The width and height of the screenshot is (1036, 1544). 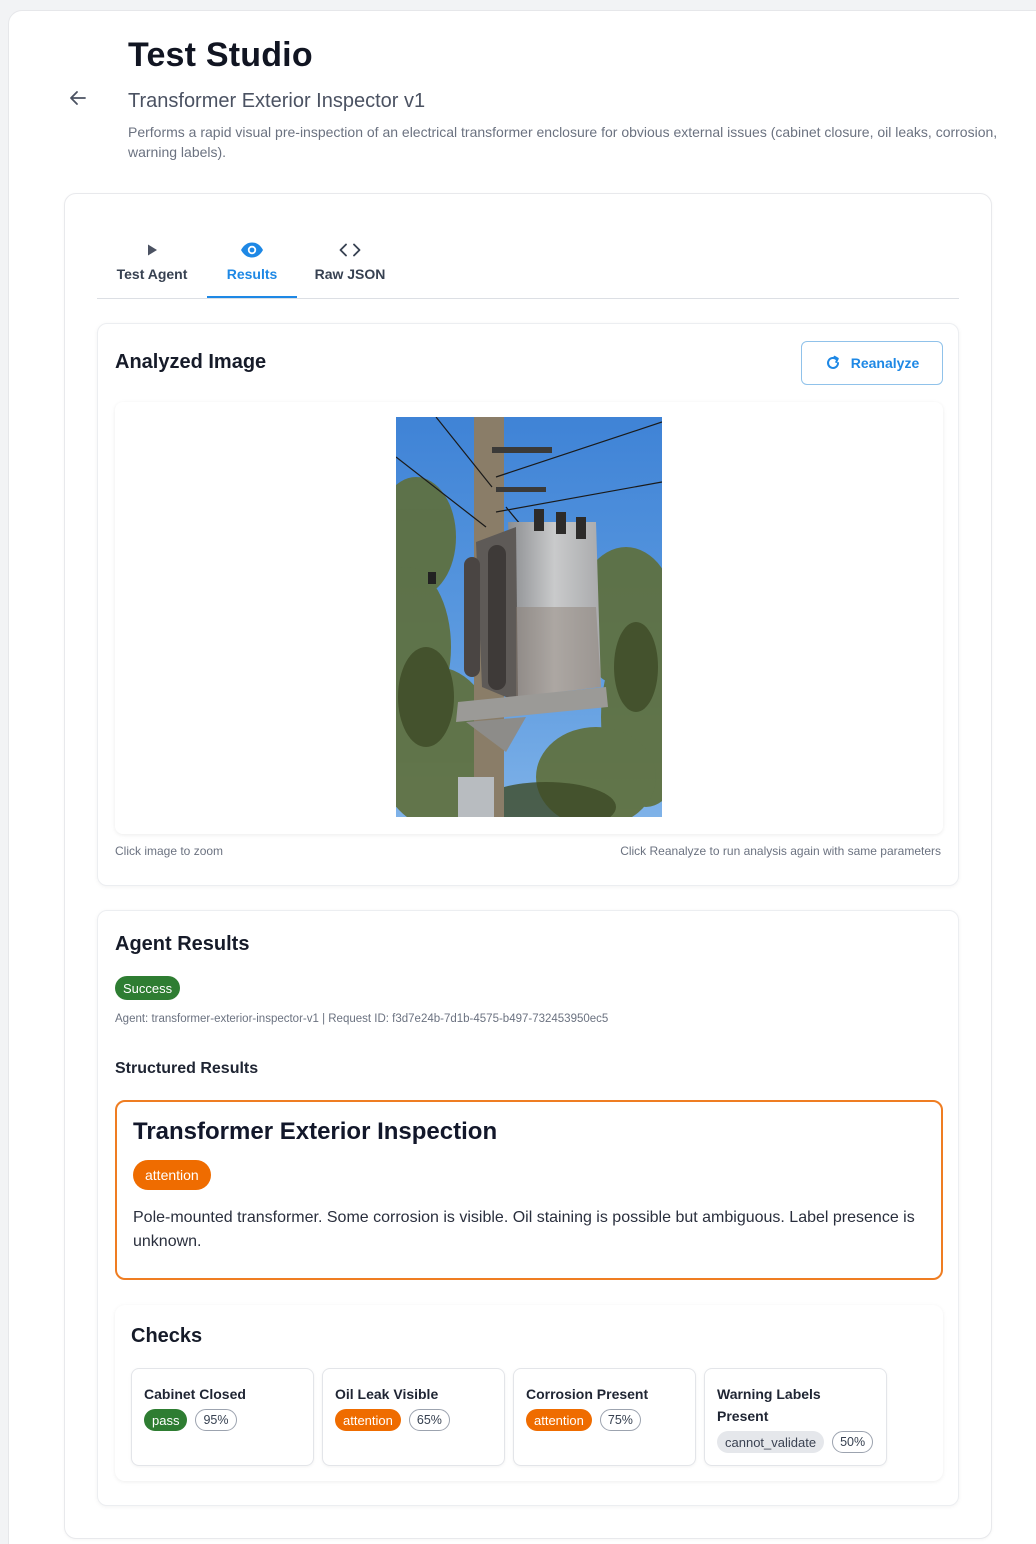 I want to click on play-icon, so click(x=152, y=250).